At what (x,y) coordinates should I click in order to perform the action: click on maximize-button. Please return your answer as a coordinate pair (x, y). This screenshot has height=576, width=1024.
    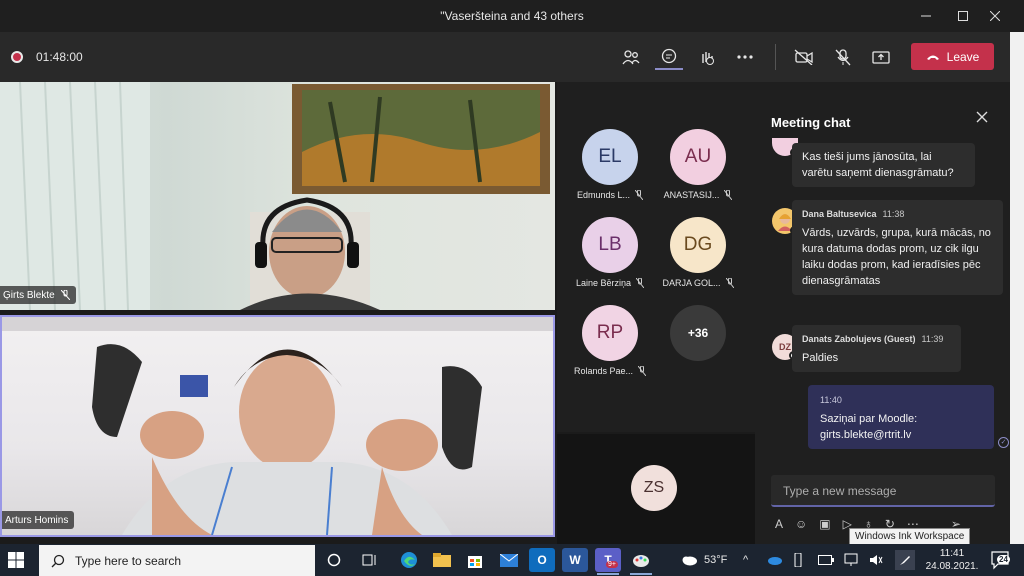
    Looking at the image, I should click on (963, 16).